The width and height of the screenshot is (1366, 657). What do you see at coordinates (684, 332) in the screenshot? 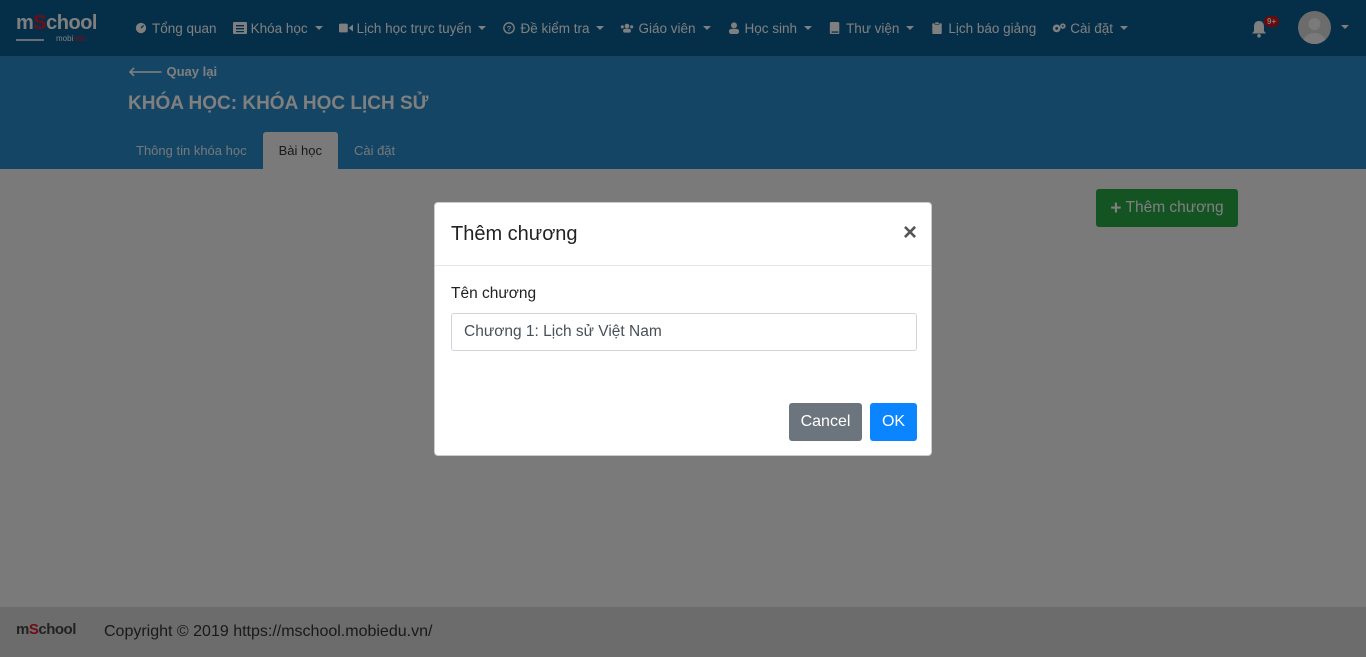
I see `chapter-name-input` at bounding box center [684, 332].